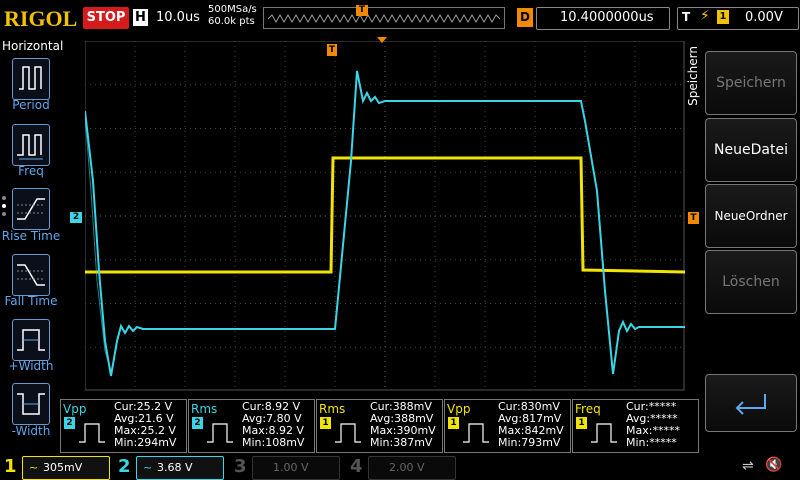  What do you see at coordinates (332, 50) in the screenshot?
I see `trigger-position-marker: T` at bounding box center [332, 50].